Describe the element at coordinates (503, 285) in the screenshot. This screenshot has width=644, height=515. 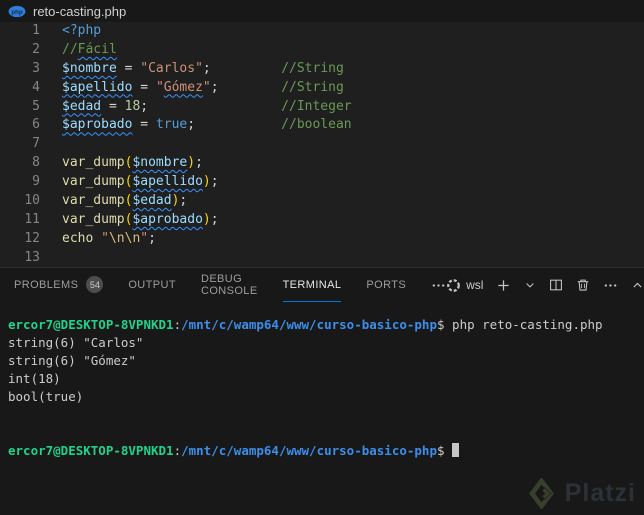
I see `plus-icon` at that location.